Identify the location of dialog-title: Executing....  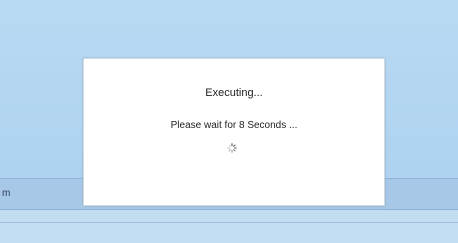
(234, 93).